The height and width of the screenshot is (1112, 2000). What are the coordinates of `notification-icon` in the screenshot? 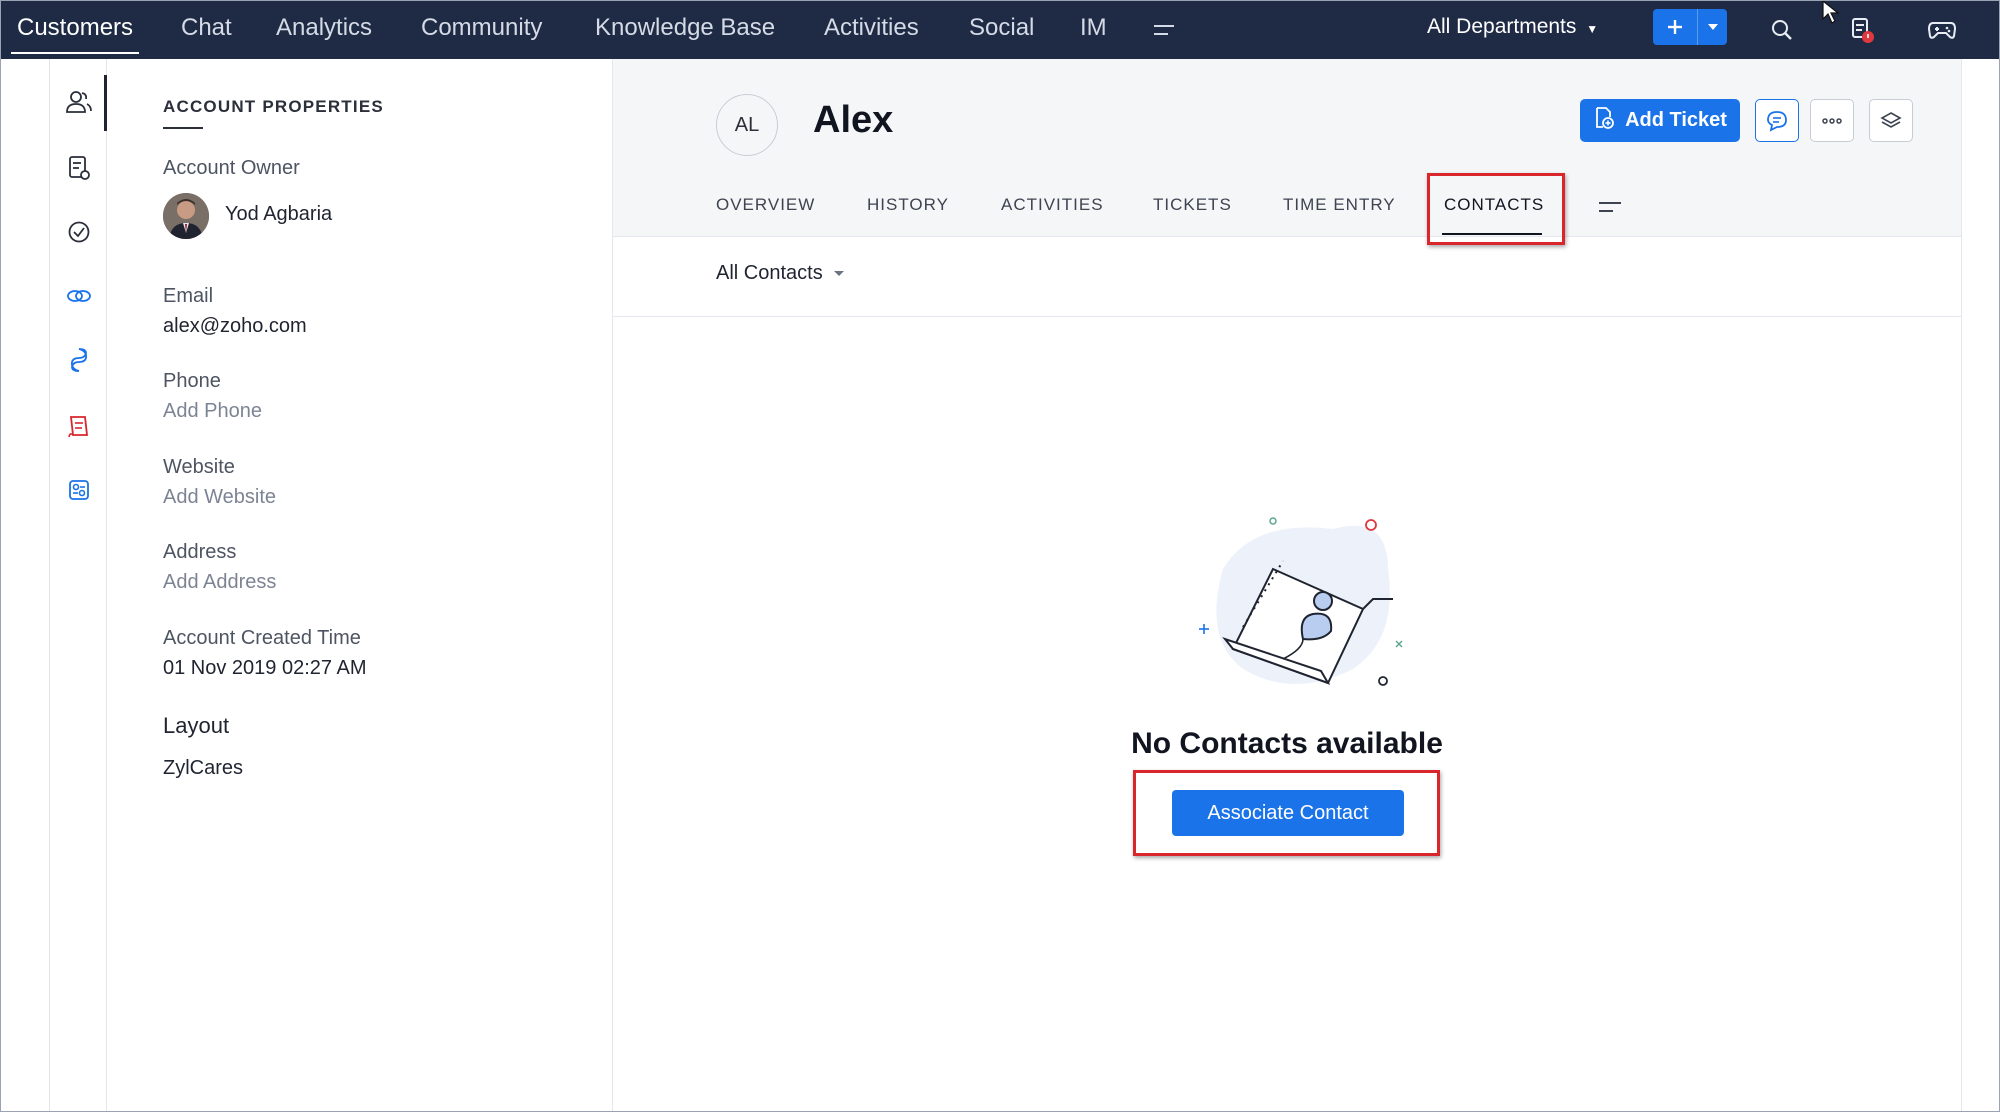 It's located at (1862, 30).